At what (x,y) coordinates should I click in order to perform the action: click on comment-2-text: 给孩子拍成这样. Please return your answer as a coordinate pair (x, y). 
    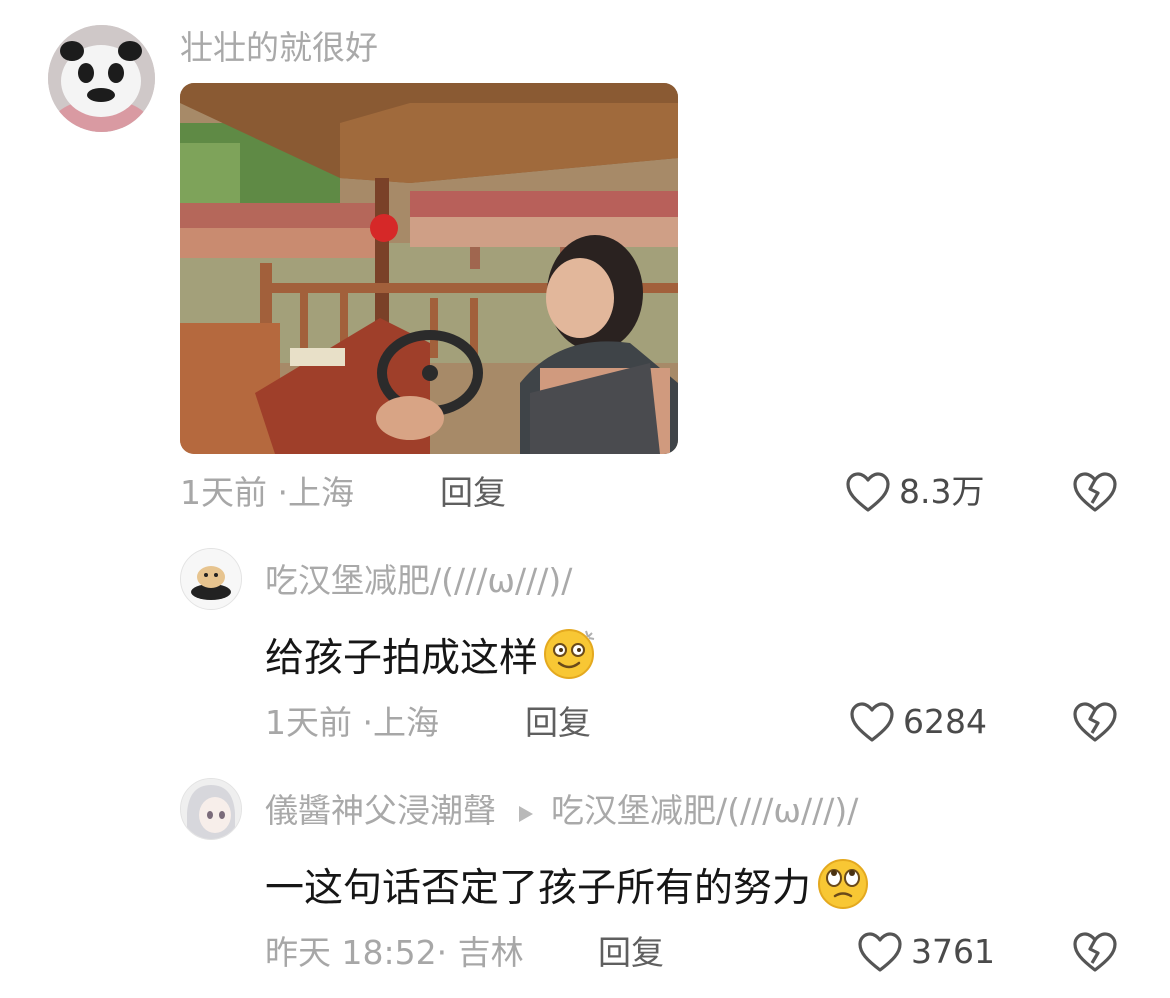
    Looking at the image, I should click on (402, 658).